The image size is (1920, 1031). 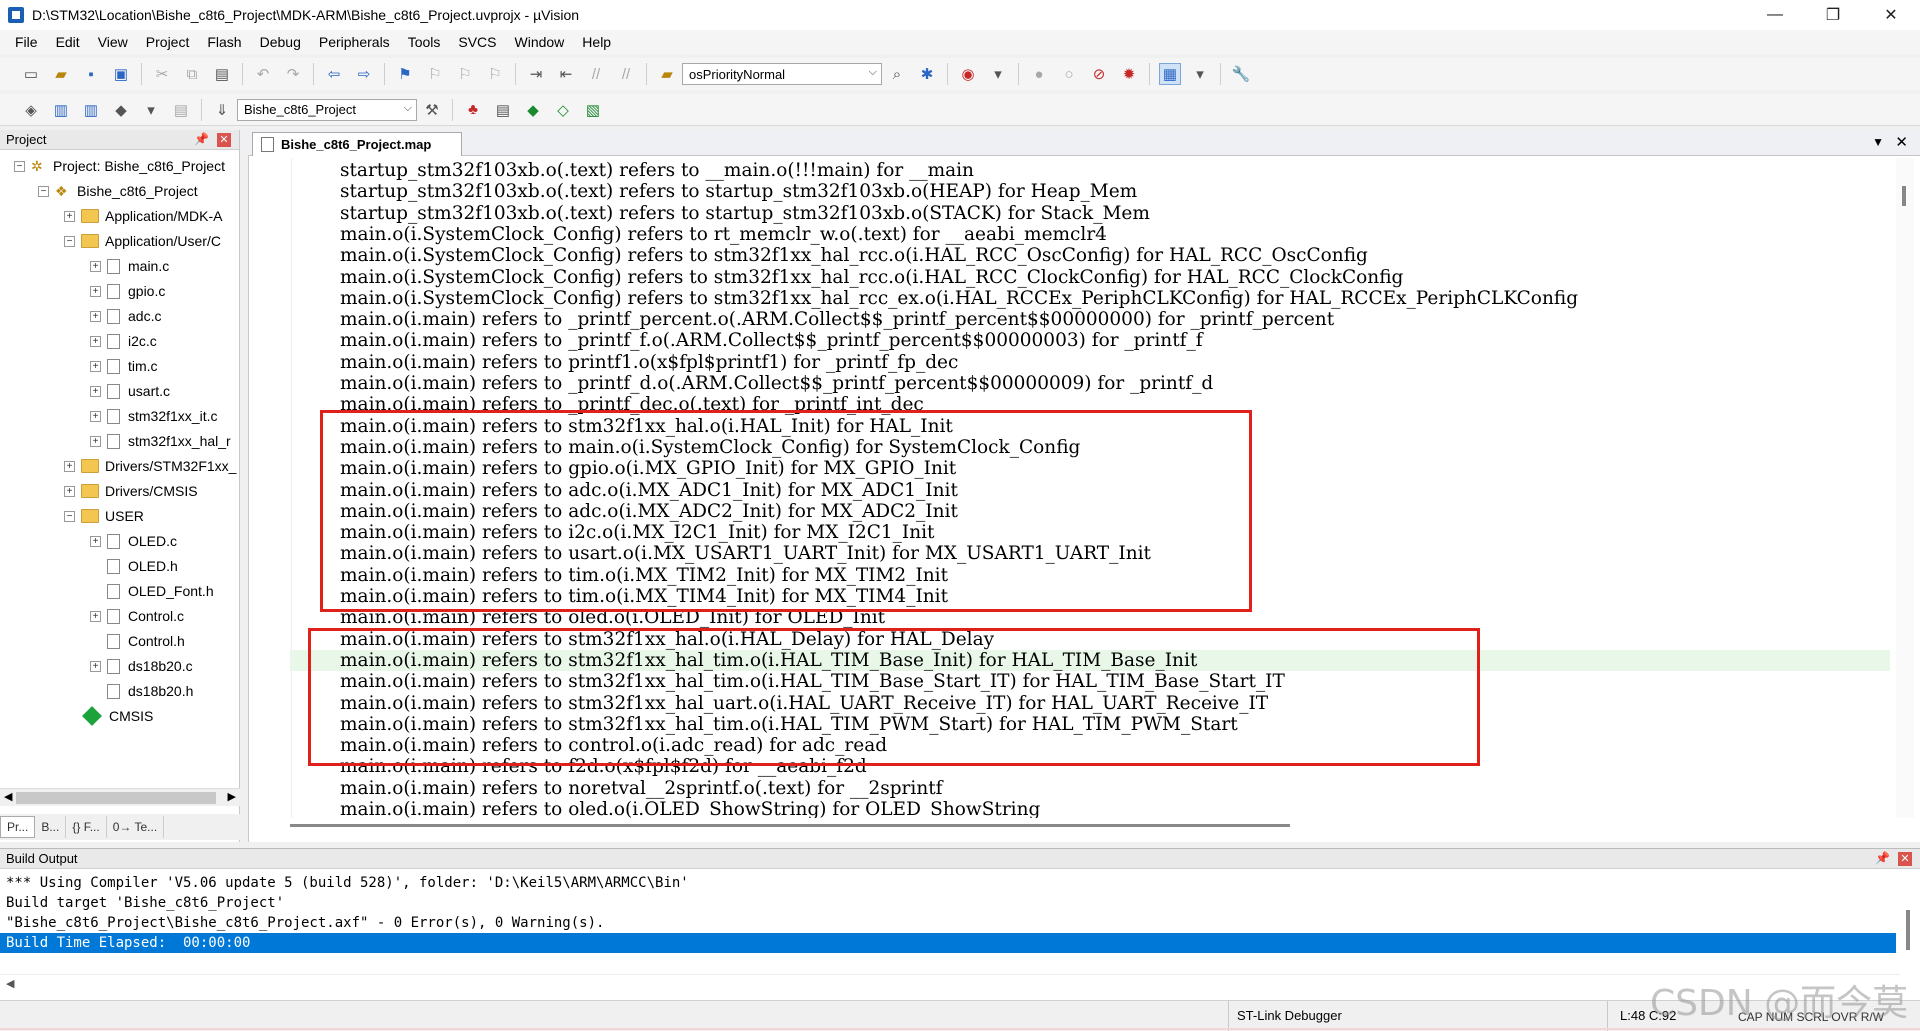 What do you see at coordinates (432, 110) in the screenshot?
I see `target-options-icon: ⚒` at bounding box center [432, 110].